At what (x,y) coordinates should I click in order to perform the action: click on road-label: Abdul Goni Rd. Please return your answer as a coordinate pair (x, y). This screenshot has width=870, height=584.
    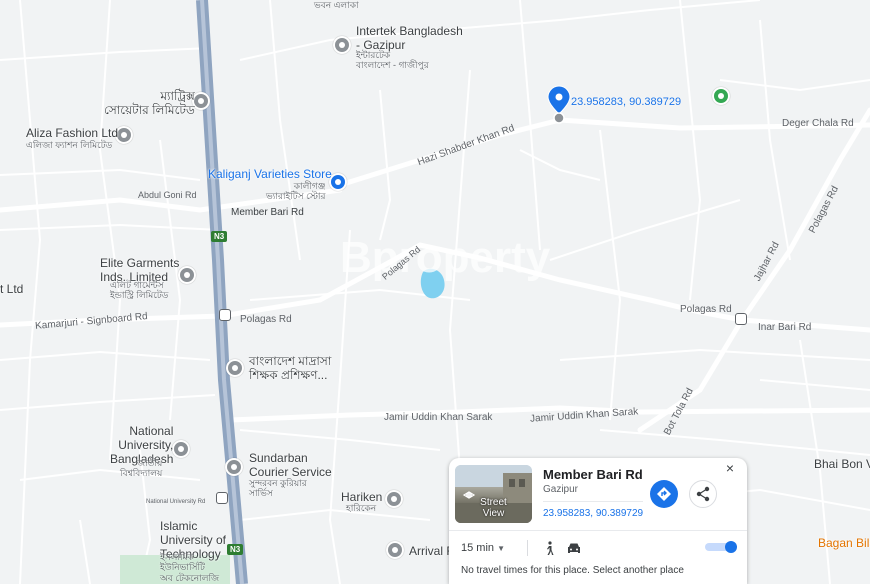
    Looking at the image, I should click on (167, 195).